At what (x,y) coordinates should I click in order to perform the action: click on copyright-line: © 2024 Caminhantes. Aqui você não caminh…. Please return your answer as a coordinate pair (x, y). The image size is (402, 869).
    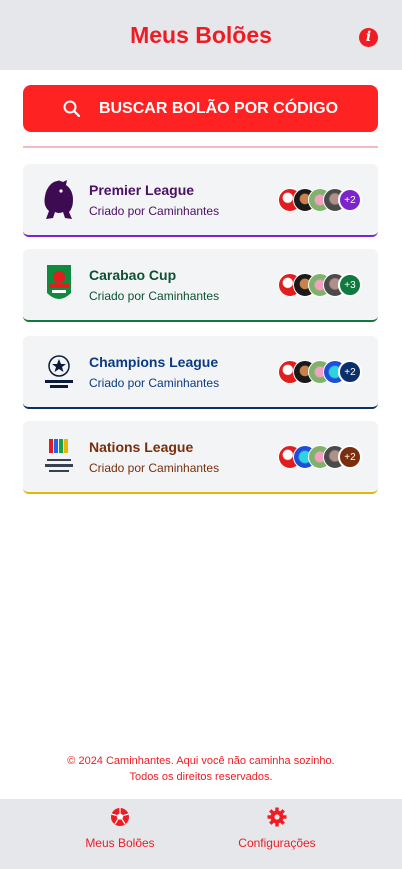
    Looking at the image, I should click on (201, 761).